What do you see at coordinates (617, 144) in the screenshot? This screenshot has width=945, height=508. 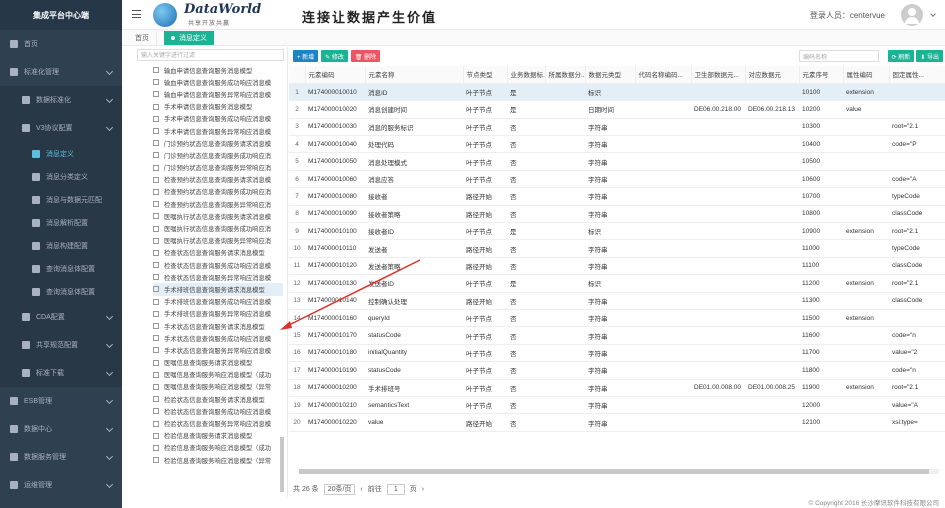 I see `table-row: 4 M174000010040 处理代码 叶子节点否 字符串 10400 code="P` at bounding box center [617, 144].